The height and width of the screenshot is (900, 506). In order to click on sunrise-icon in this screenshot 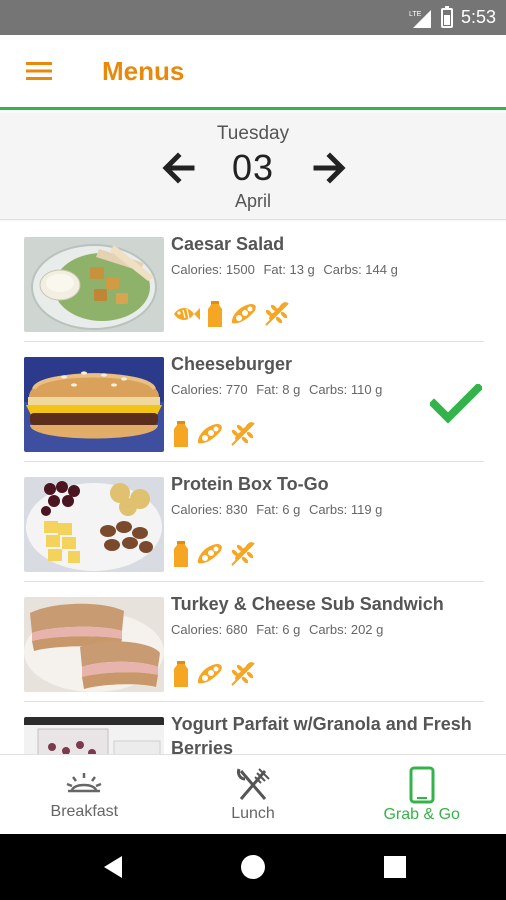, I will do `click(84, 782)`.